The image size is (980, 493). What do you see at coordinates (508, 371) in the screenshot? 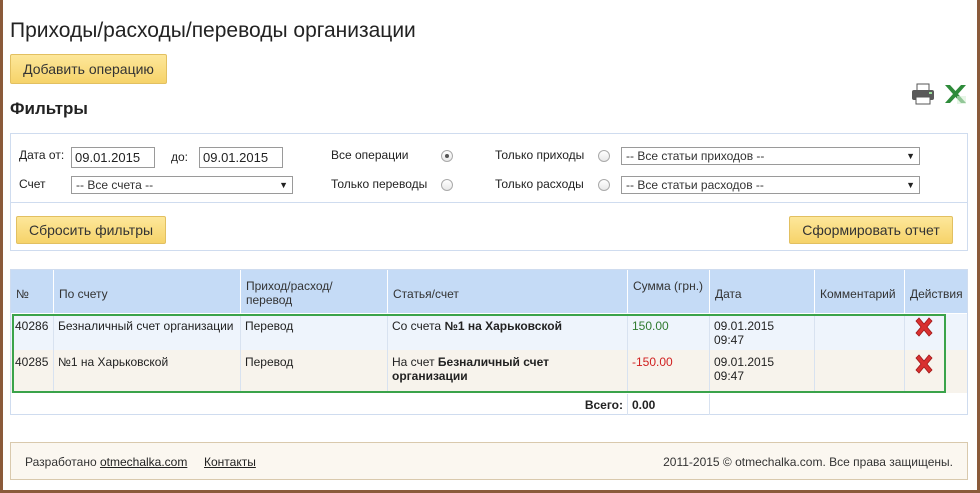
I see `row-article: На счет Безналичный счет организации` at bounding box center [508, 371].